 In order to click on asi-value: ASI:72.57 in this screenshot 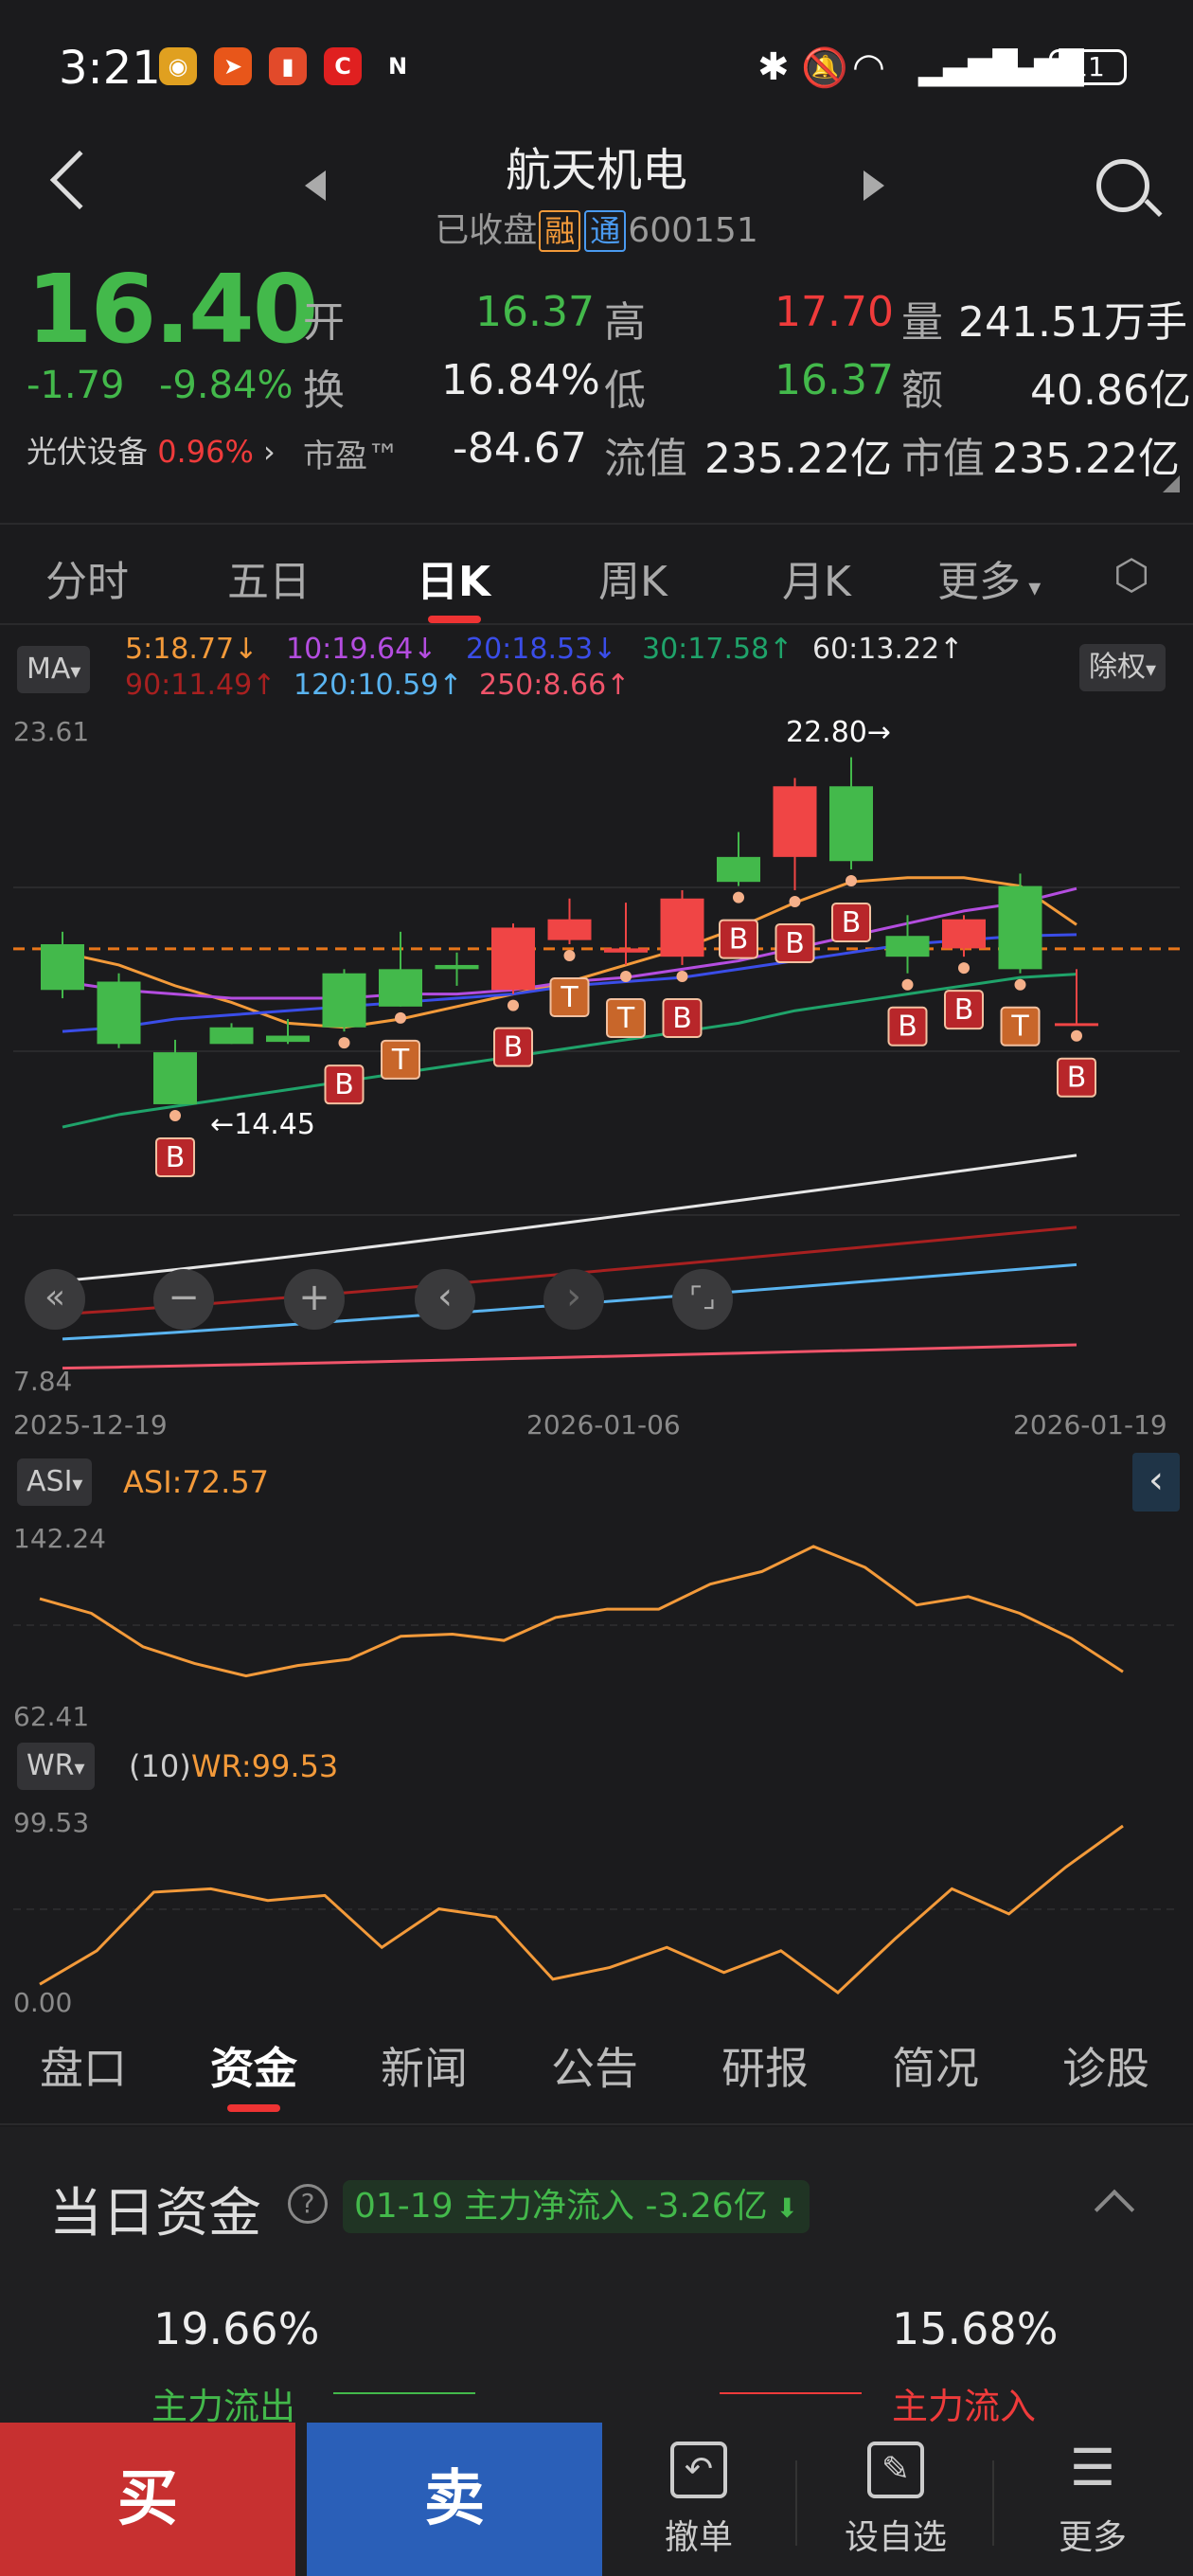, I will do `click(196, 1482)`.